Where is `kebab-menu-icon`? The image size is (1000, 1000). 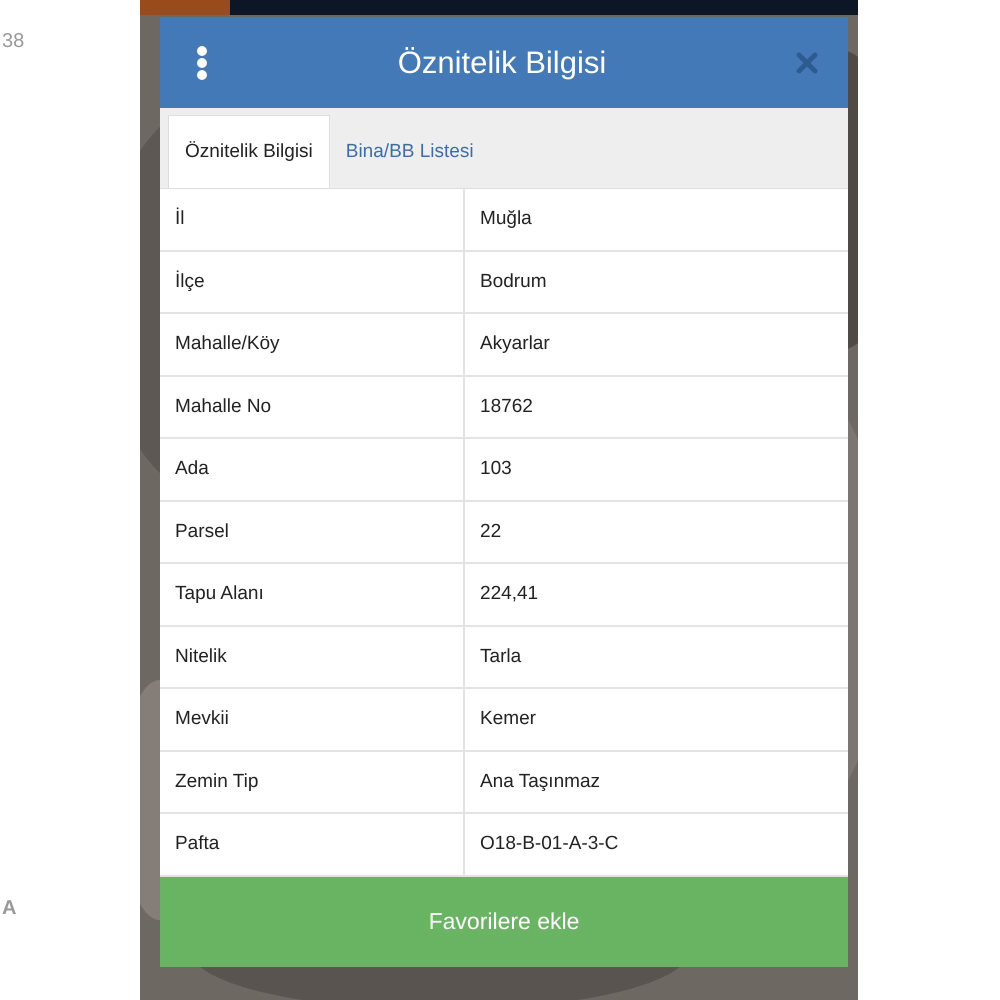
kebab-menu-icon is located at coordinates (202, 63).